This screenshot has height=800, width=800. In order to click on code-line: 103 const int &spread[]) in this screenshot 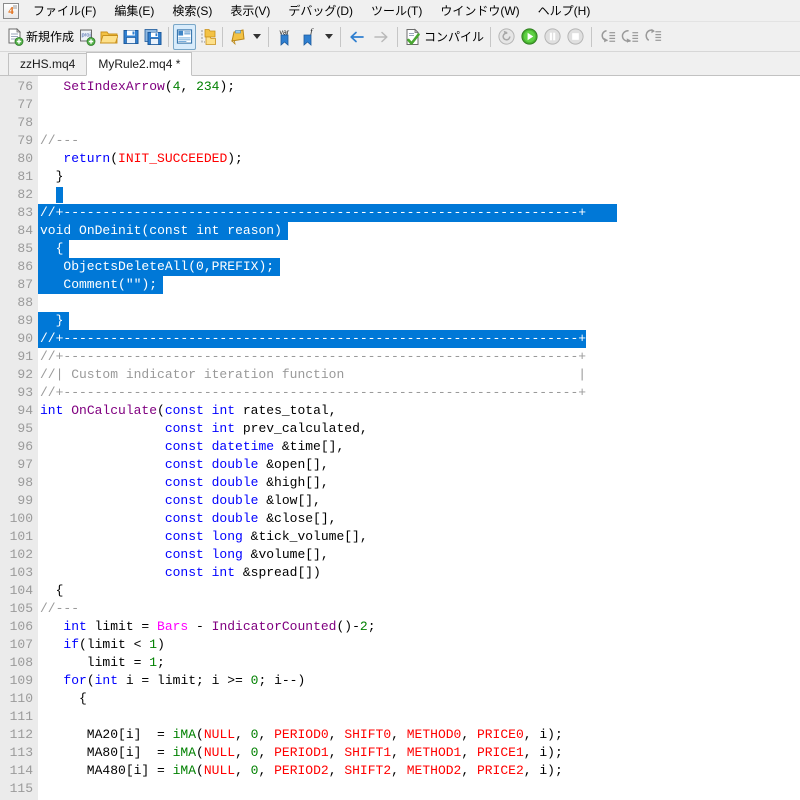, I will do `click(400, 573)`.